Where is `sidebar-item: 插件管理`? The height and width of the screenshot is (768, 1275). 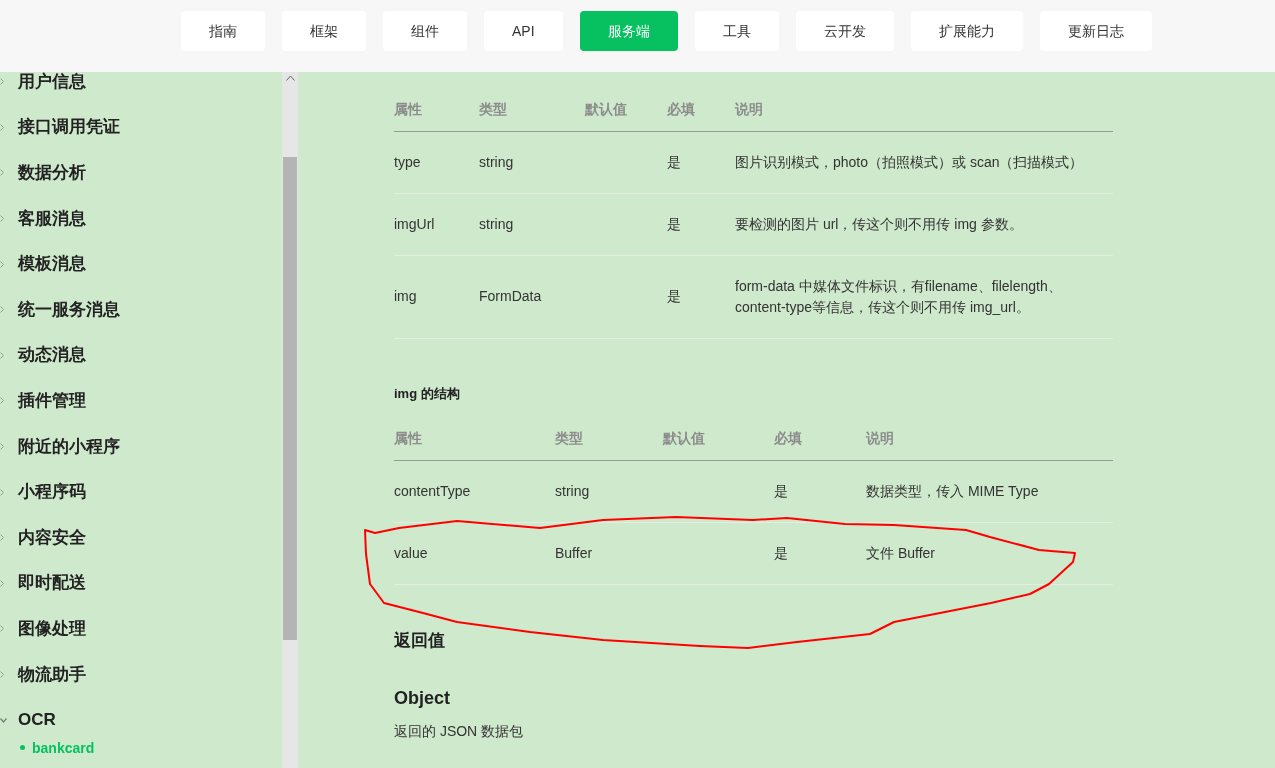 sidebar-item: 插件管理 is located at coordinates (52, 400).